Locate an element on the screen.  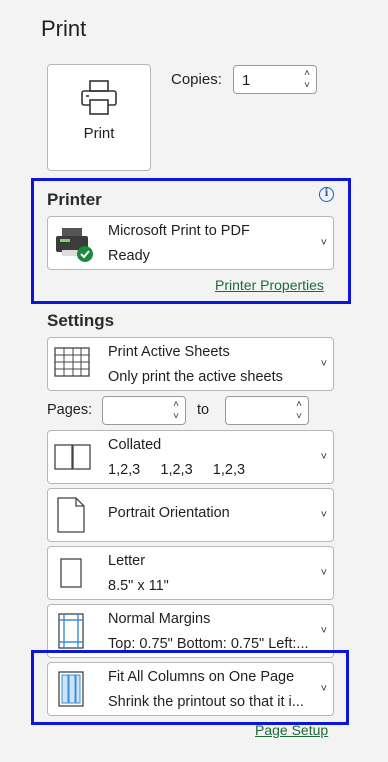
portrait-page-icon is located at coordinates (71, 515).